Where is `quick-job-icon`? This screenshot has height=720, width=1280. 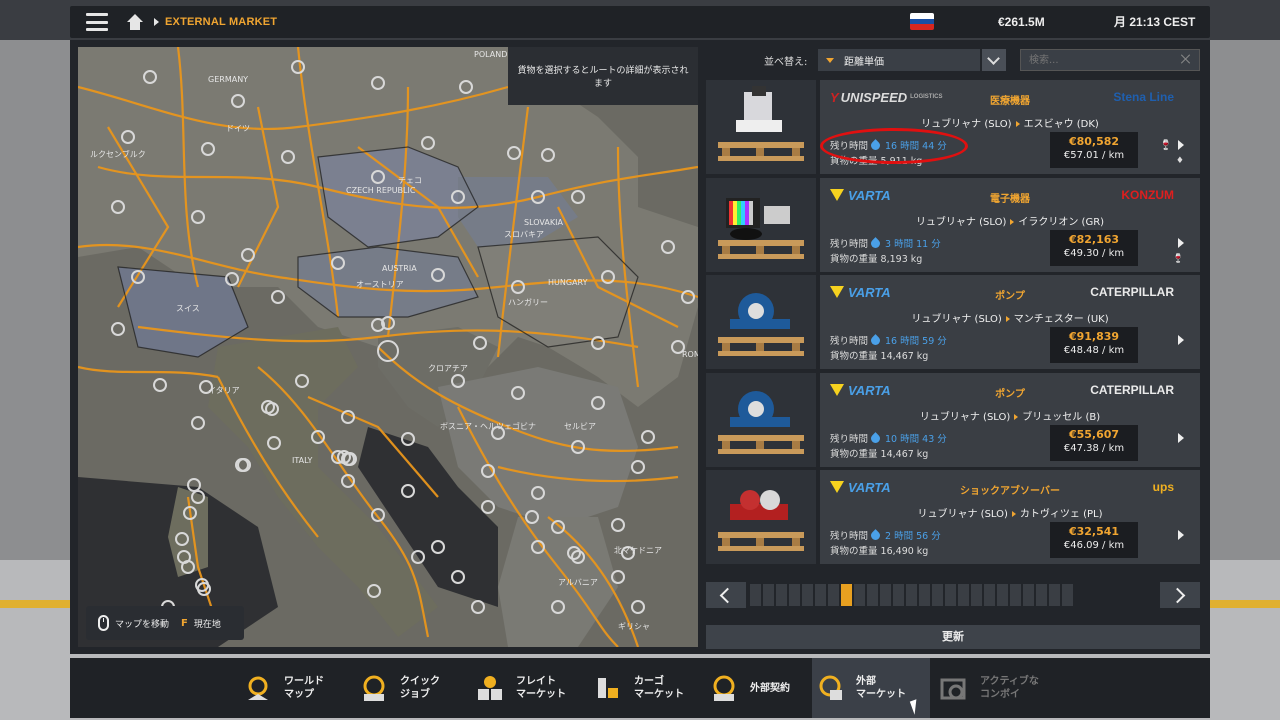 quick-job-icon is located at coordinates (374, 688).